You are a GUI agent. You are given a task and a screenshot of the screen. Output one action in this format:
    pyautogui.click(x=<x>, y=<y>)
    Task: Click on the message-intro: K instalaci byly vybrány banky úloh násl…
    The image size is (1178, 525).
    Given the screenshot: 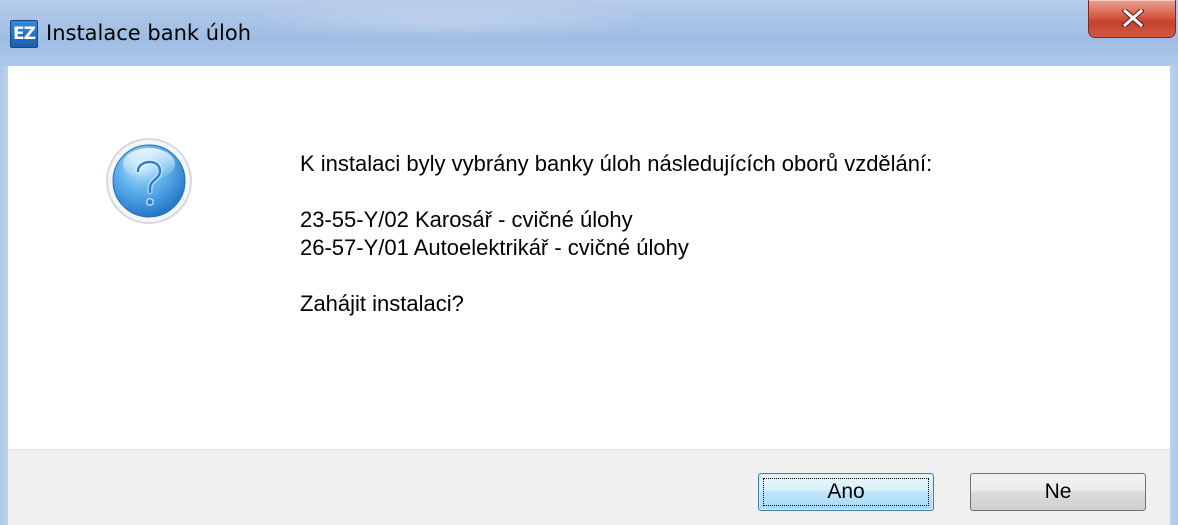 What is the action you would take?
    pyautogui.click(x=616, y=163)
    